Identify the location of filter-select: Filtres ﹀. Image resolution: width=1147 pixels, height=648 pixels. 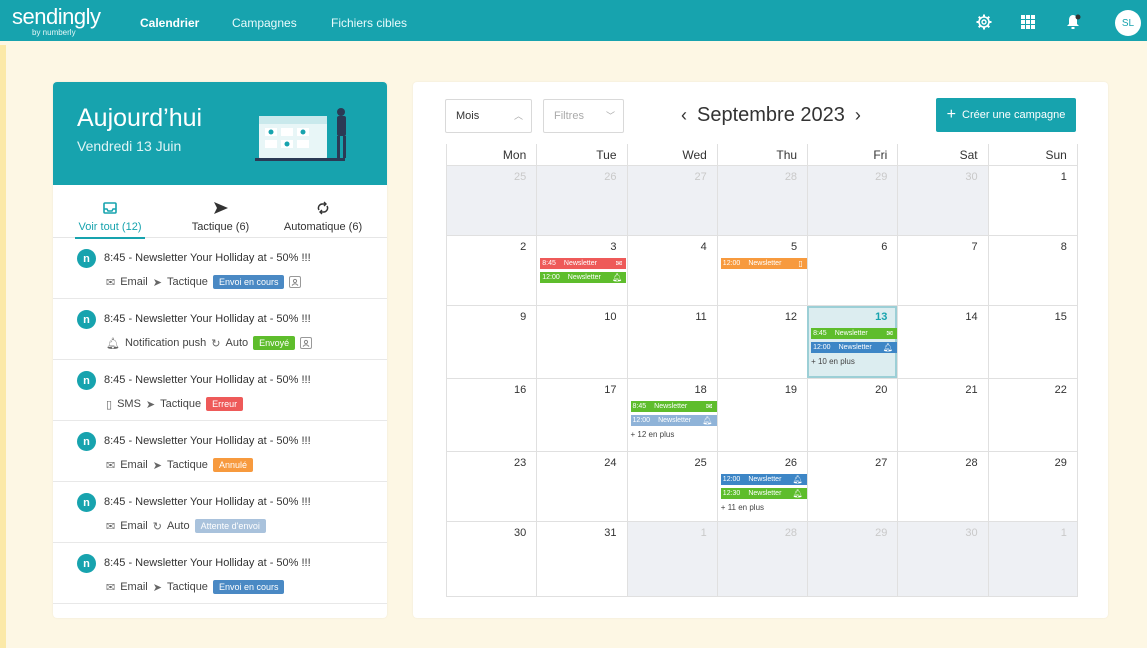
(583, 116).